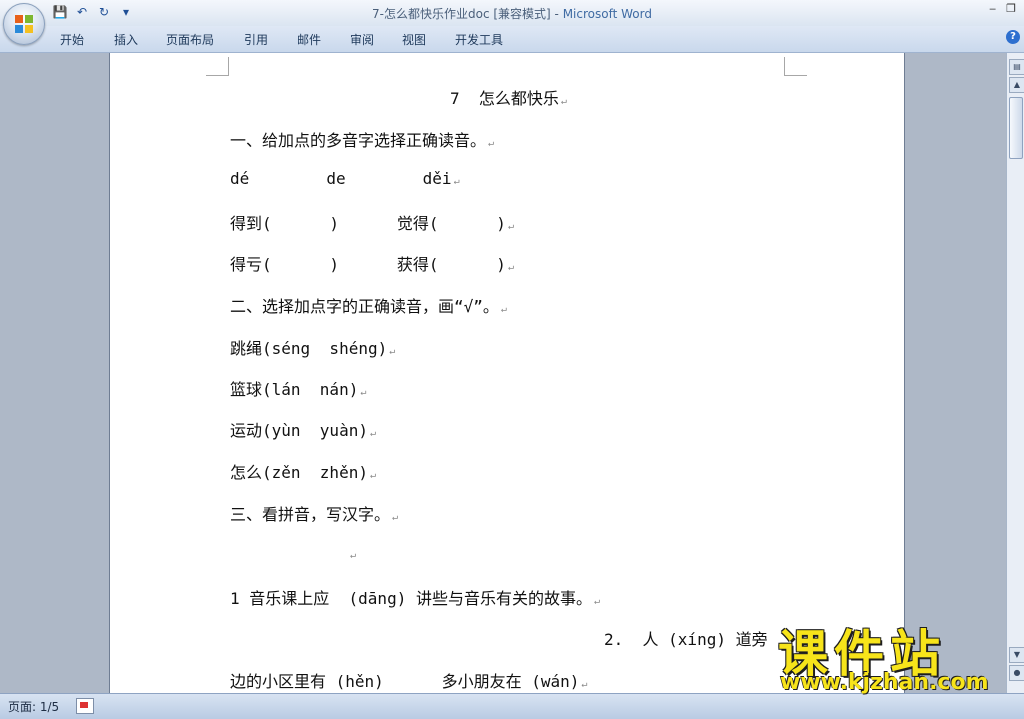 Image resolution: width=1024 pixels, height=719 pixels. What do you see at coordinates (33, 706) in the screenshot?
I see `page-indicator: 页面: 1/5` at bounding box center [33, 706].